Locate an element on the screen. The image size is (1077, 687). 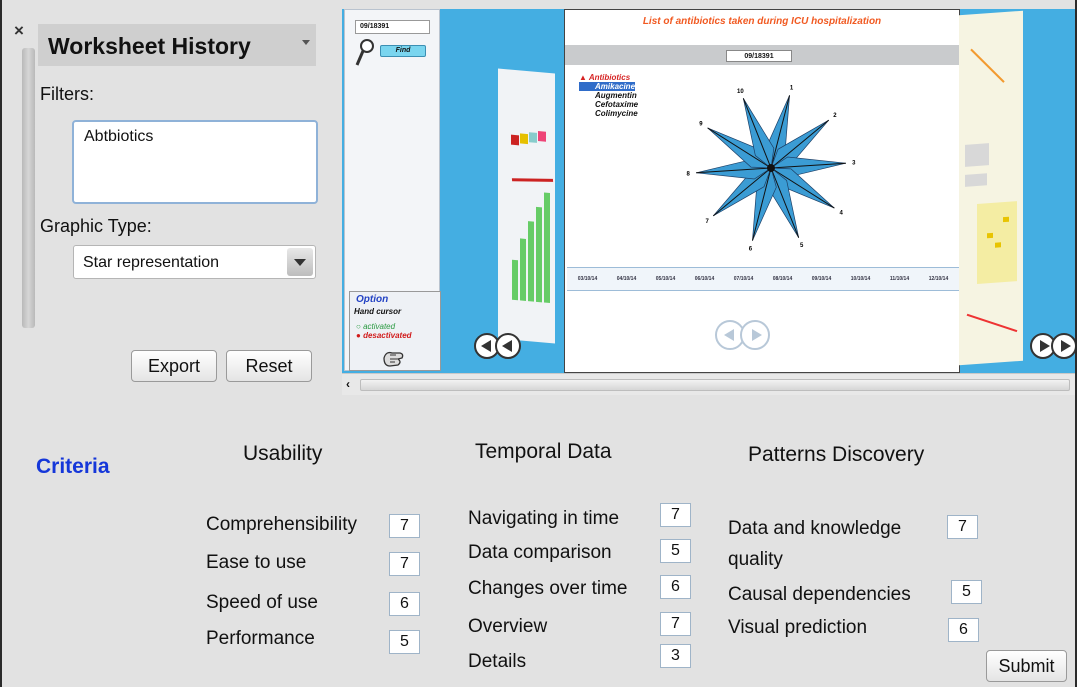
star-axis-label: 6 is located at coordinates (751, 249).